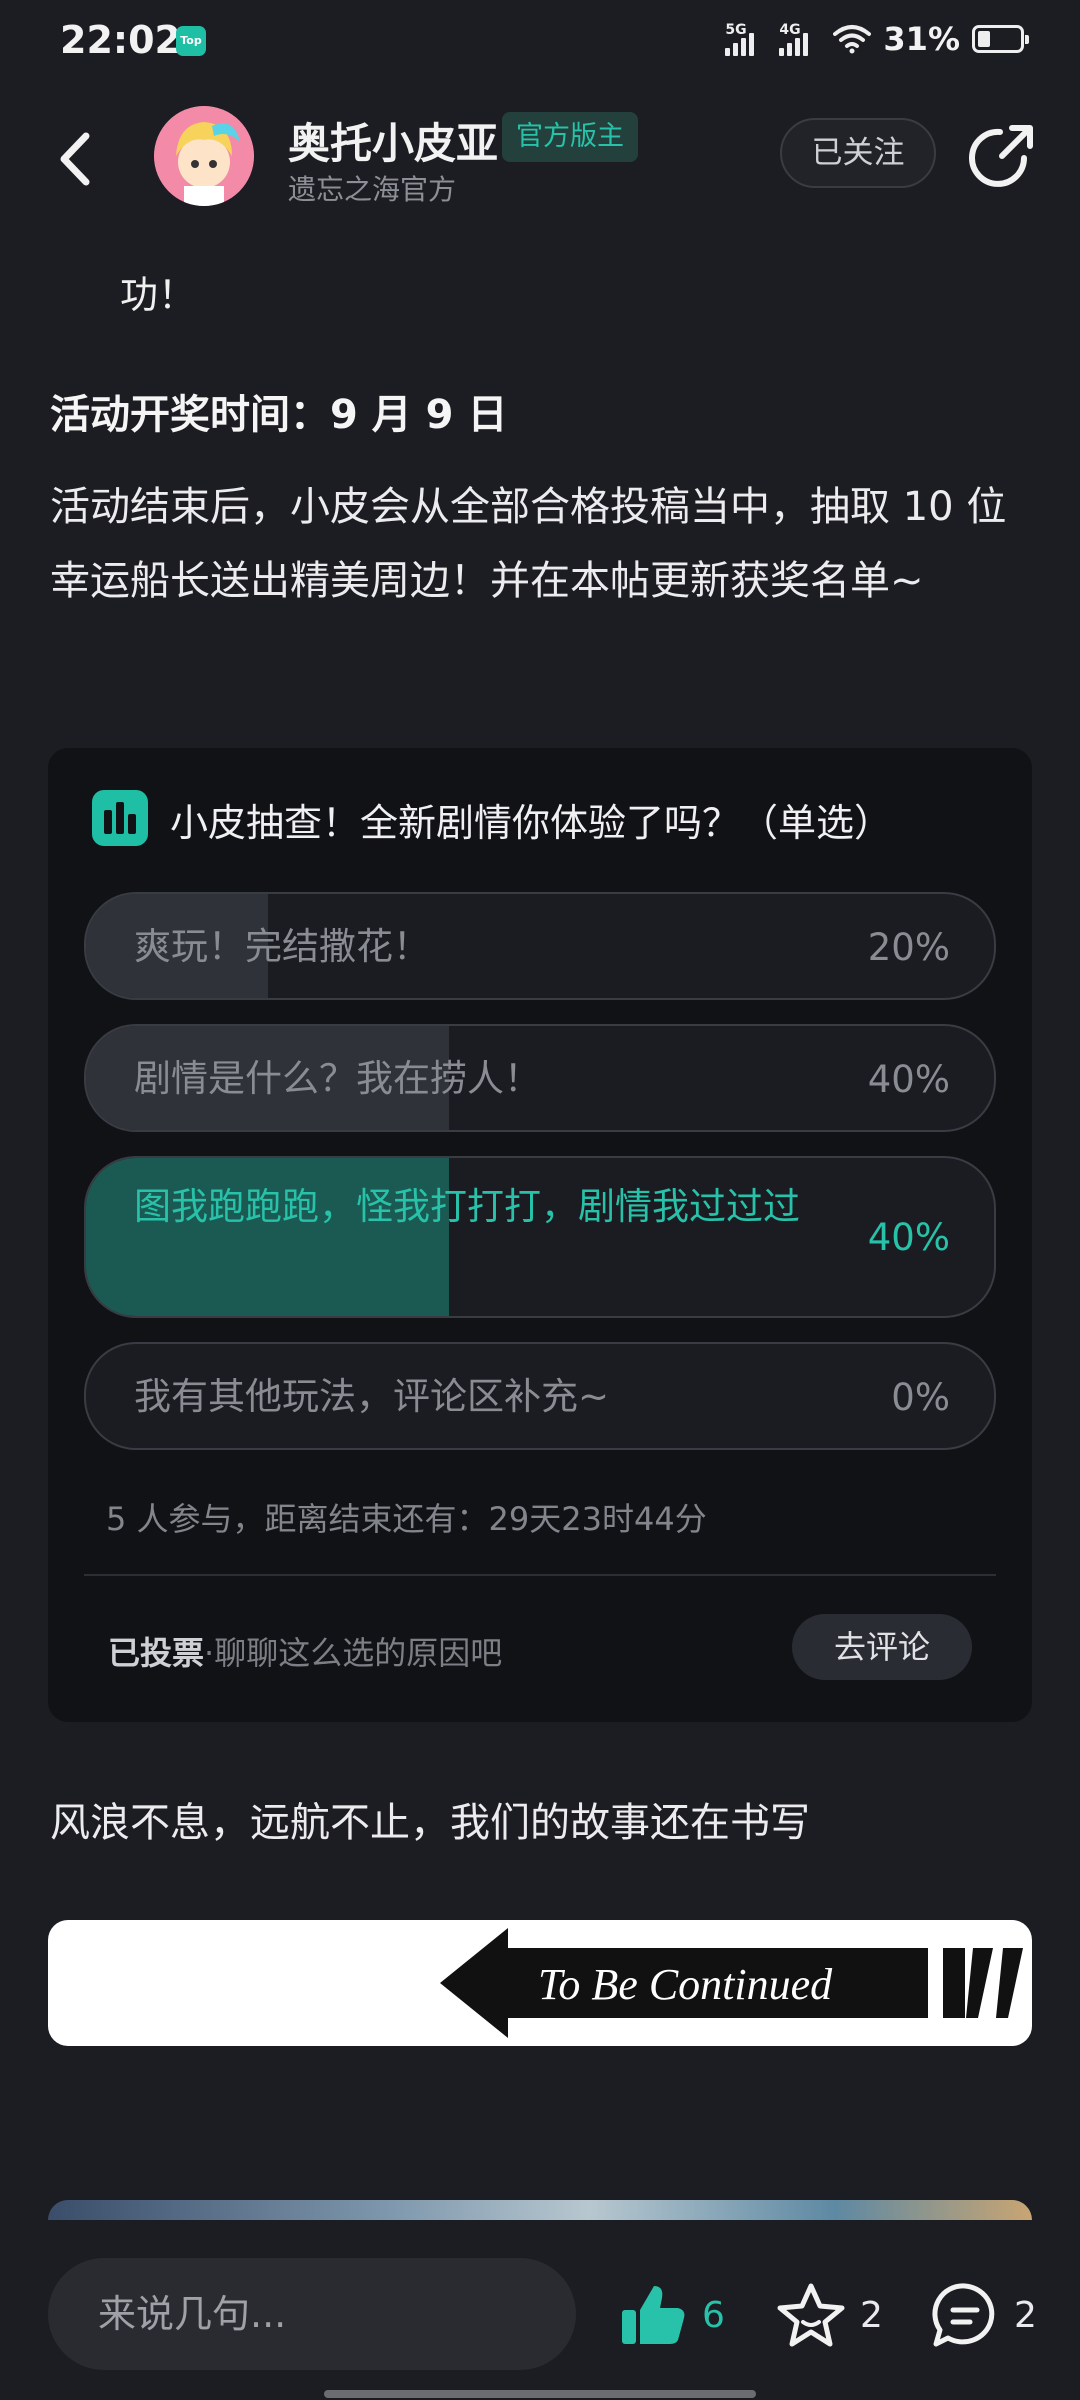 The width and height of the screenshot is (1080, 2400). I want to click on battery-icon, so click(1000, 39).